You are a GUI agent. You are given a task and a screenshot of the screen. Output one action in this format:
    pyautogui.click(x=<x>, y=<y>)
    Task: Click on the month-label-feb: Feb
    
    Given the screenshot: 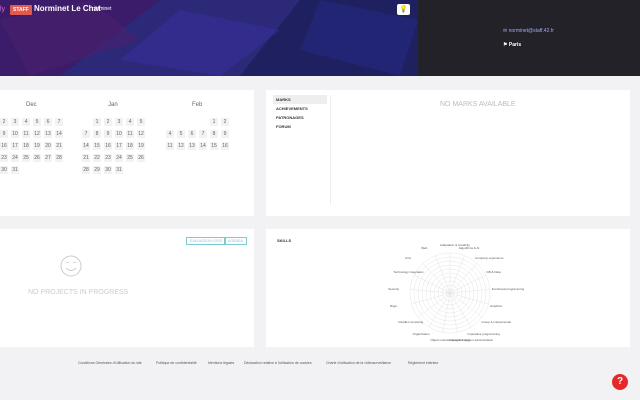 What is the action you would take?
    pyautogui.click(x=197, y=105)
    